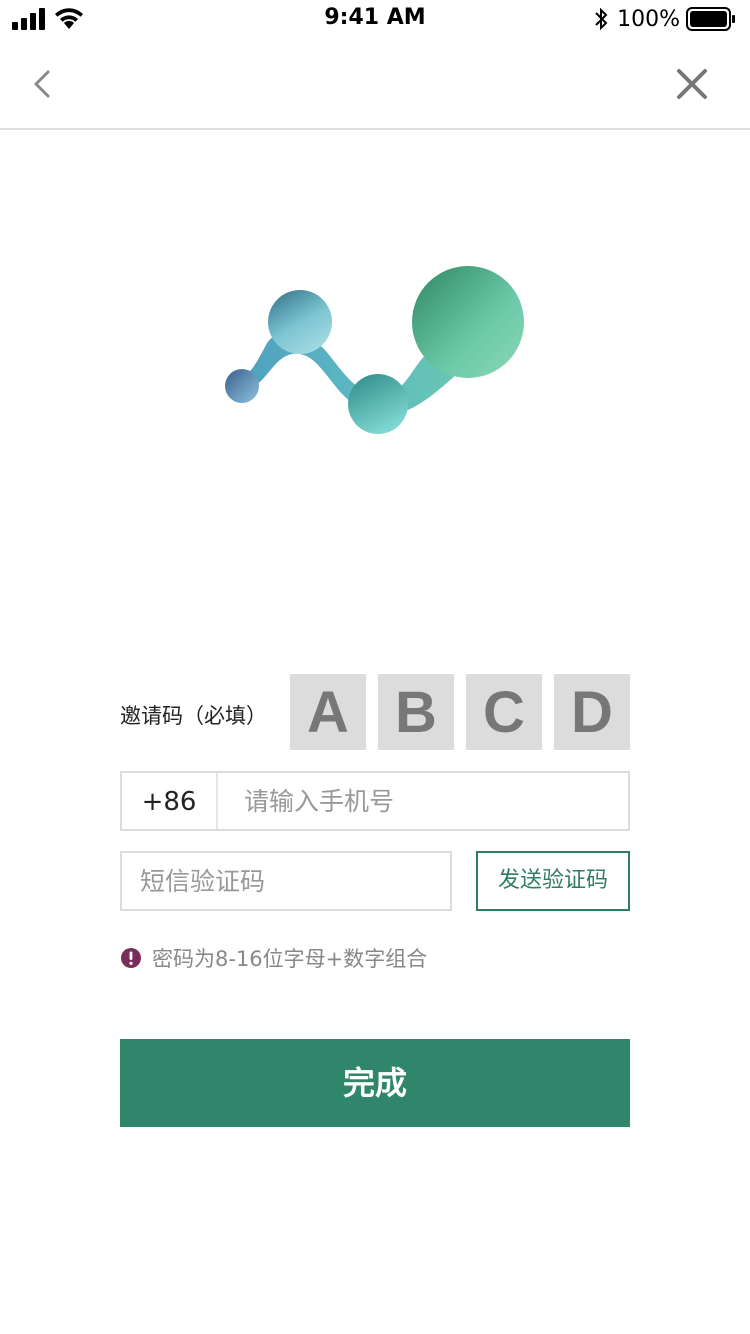 The image size is (750, 1334). I want to click on close-icon, so click(692, 84).